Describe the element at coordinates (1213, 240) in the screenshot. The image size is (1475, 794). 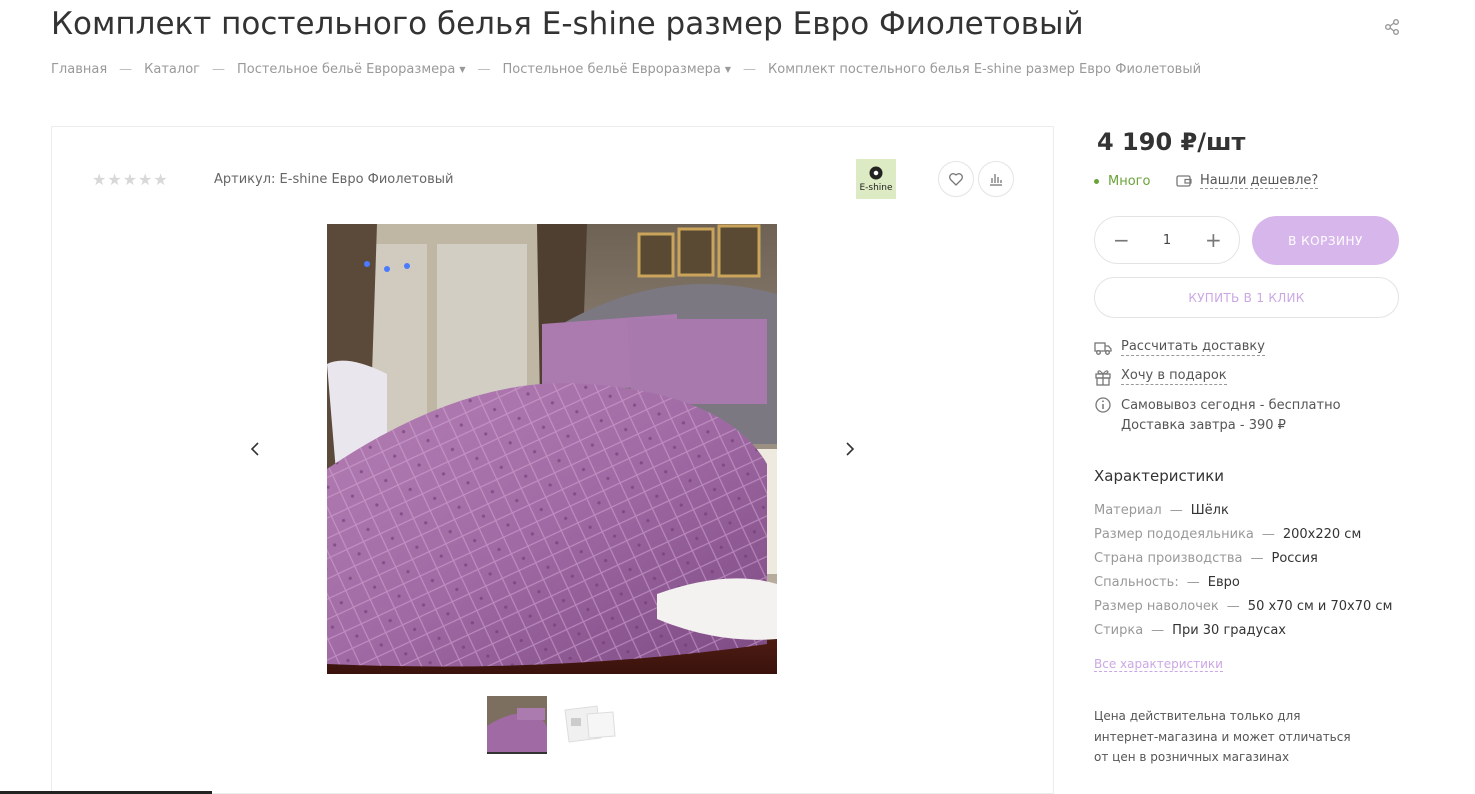
I see `increase-button: +` at that location.